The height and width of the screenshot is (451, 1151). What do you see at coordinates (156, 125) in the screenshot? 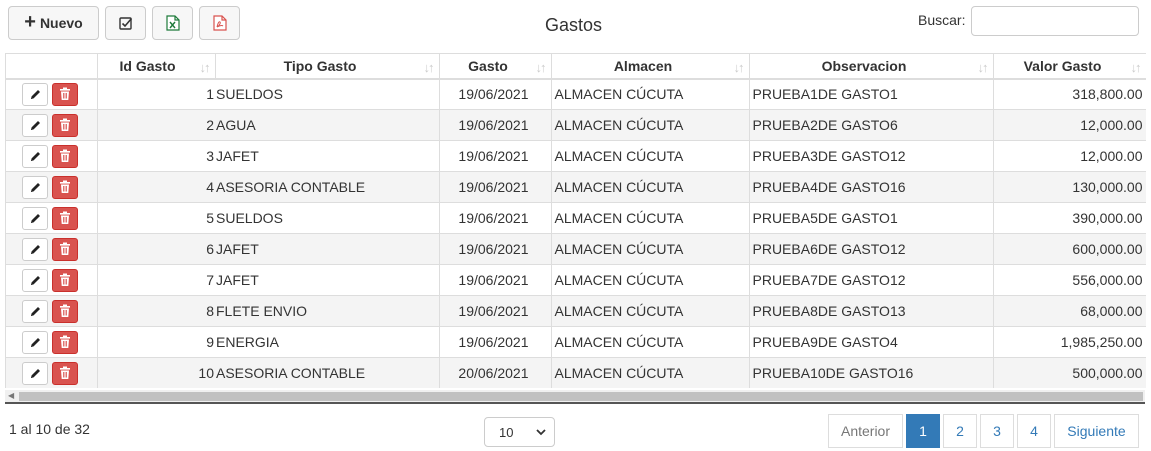
I see `cell-id: 2` at bounding box center [156, 125].